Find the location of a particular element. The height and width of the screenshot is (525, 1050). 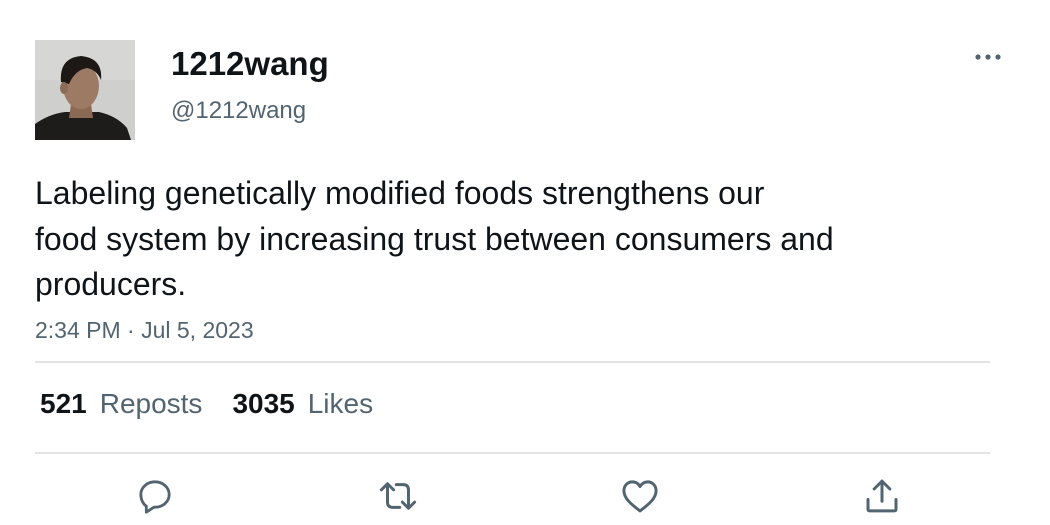

share-button is located at coordinates (882, 496).